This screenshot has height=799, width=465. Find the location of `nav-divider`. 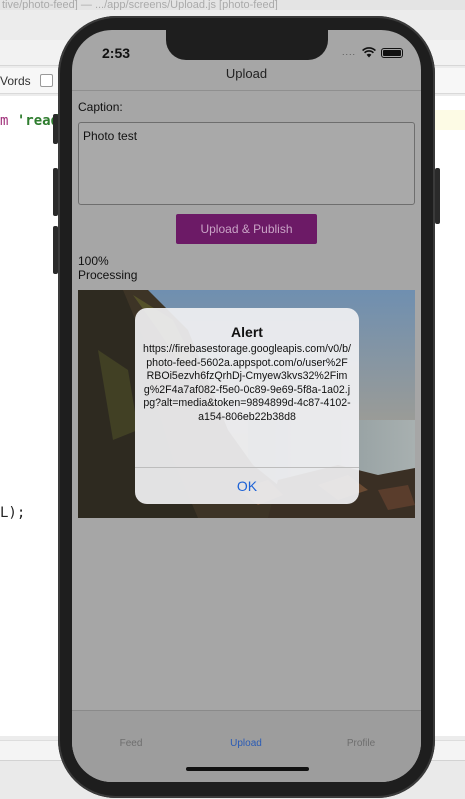

nav-divider is located at coordinates (246, 90).